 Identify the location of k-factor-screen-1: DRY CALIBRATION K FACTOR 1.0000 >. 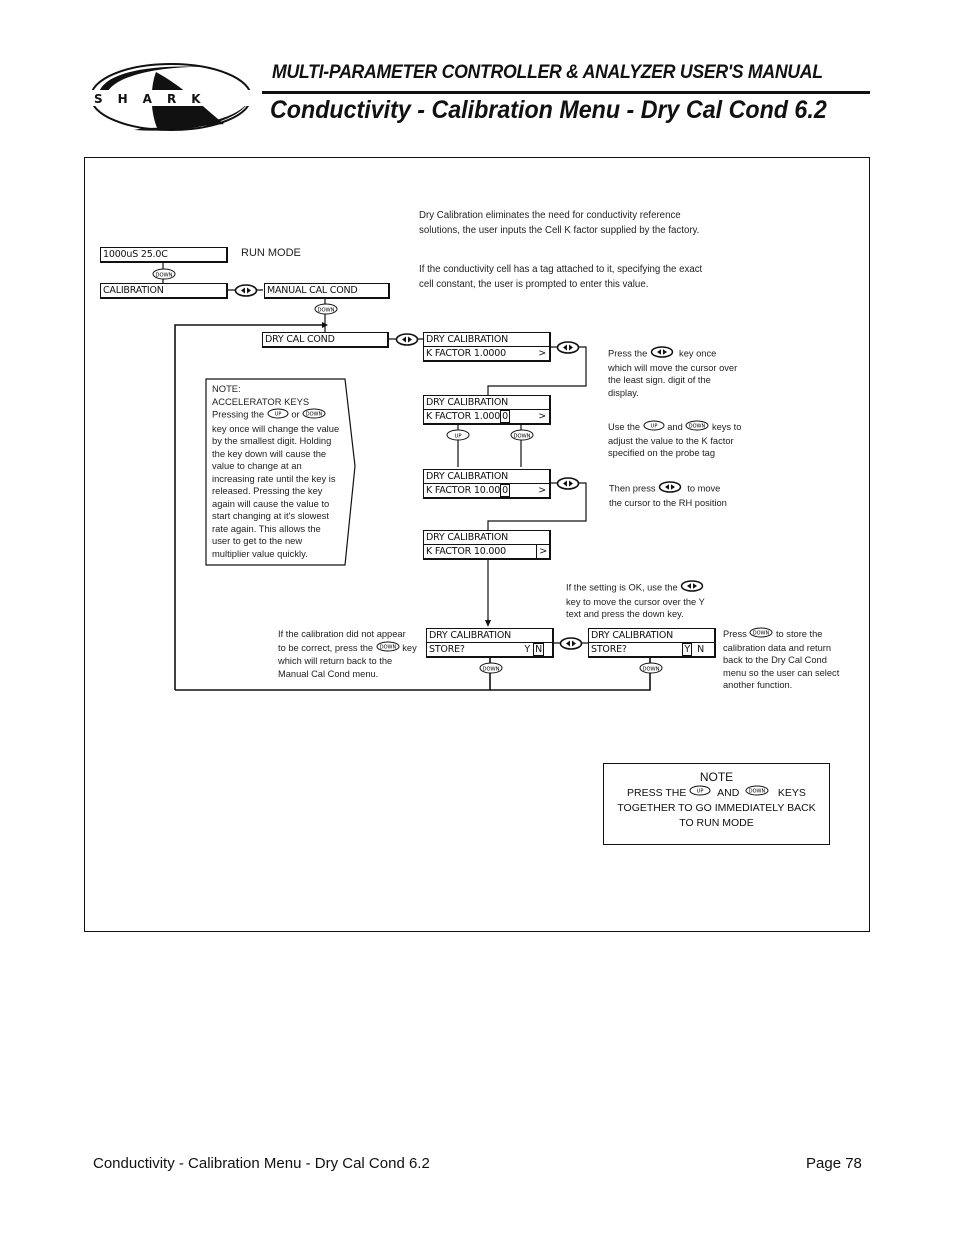
(487, 347).